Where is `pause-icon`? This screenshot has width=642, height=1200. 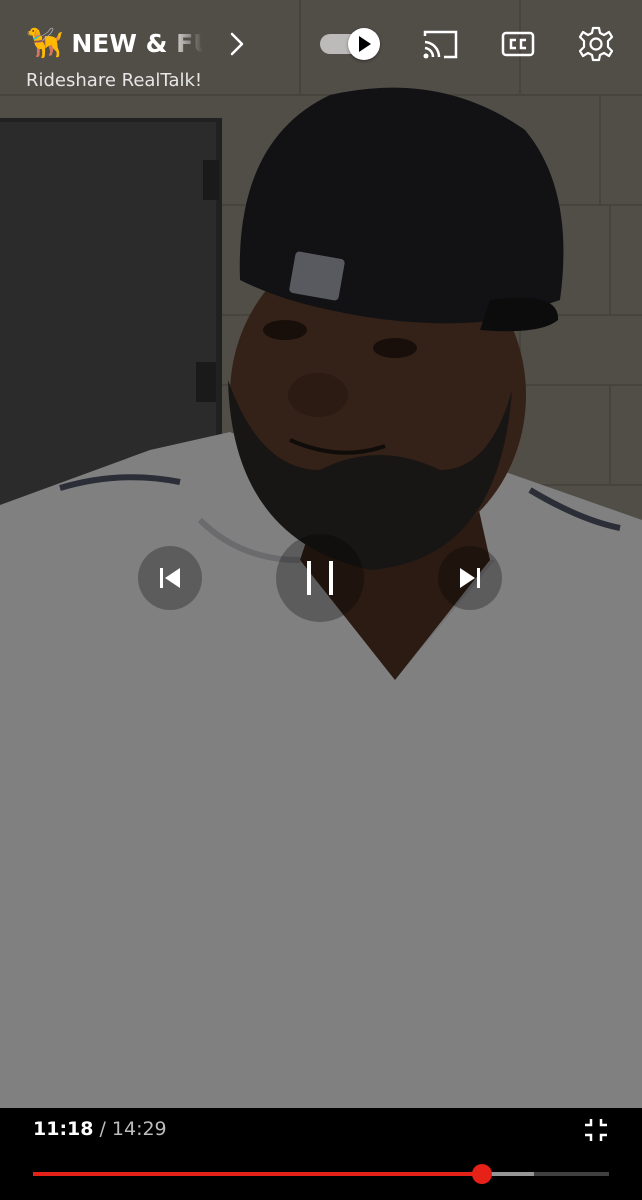 pause-icon is located at coordinates (320, 578).